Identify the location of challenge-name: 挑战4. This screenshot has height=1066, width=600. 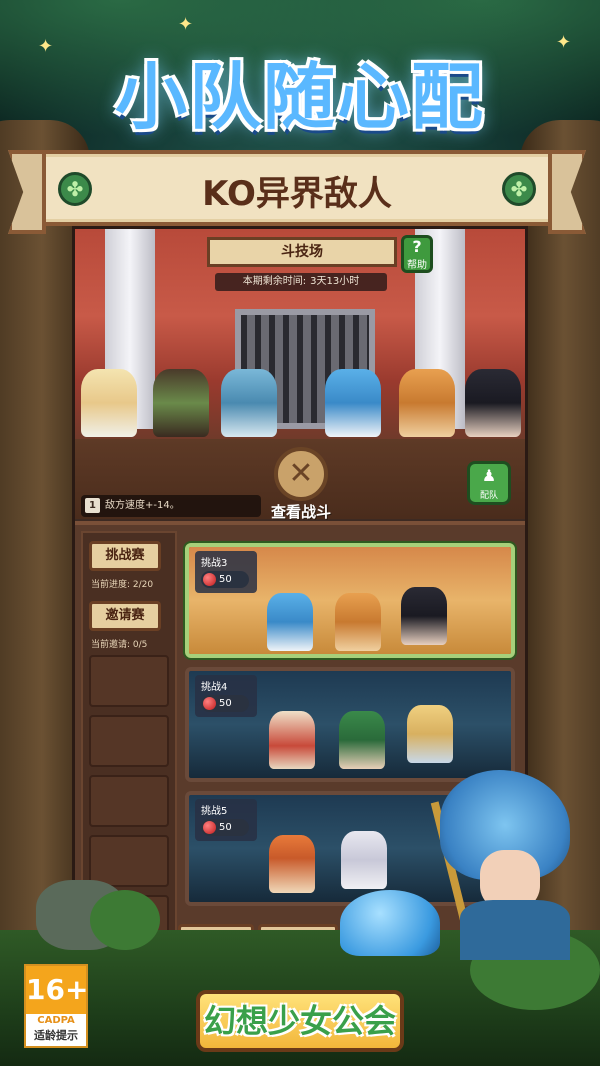
(214, 687).